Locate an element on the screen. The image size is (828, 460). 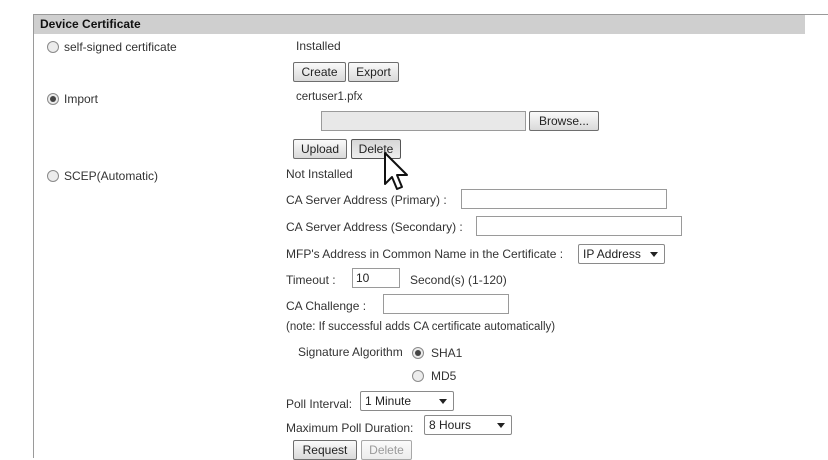
poll-interval-select: 1 Minute is located at coordinates (407, 401).